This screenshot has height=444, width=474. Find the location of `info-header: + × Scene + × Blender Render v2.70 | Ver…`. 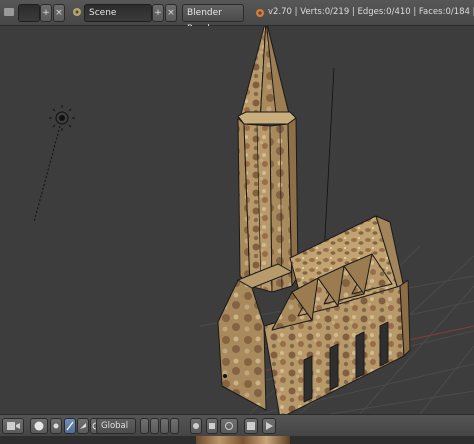

info-header: + × Scene + × Blender Render v2.70 | Ver… is located at coordinates (237, 17).